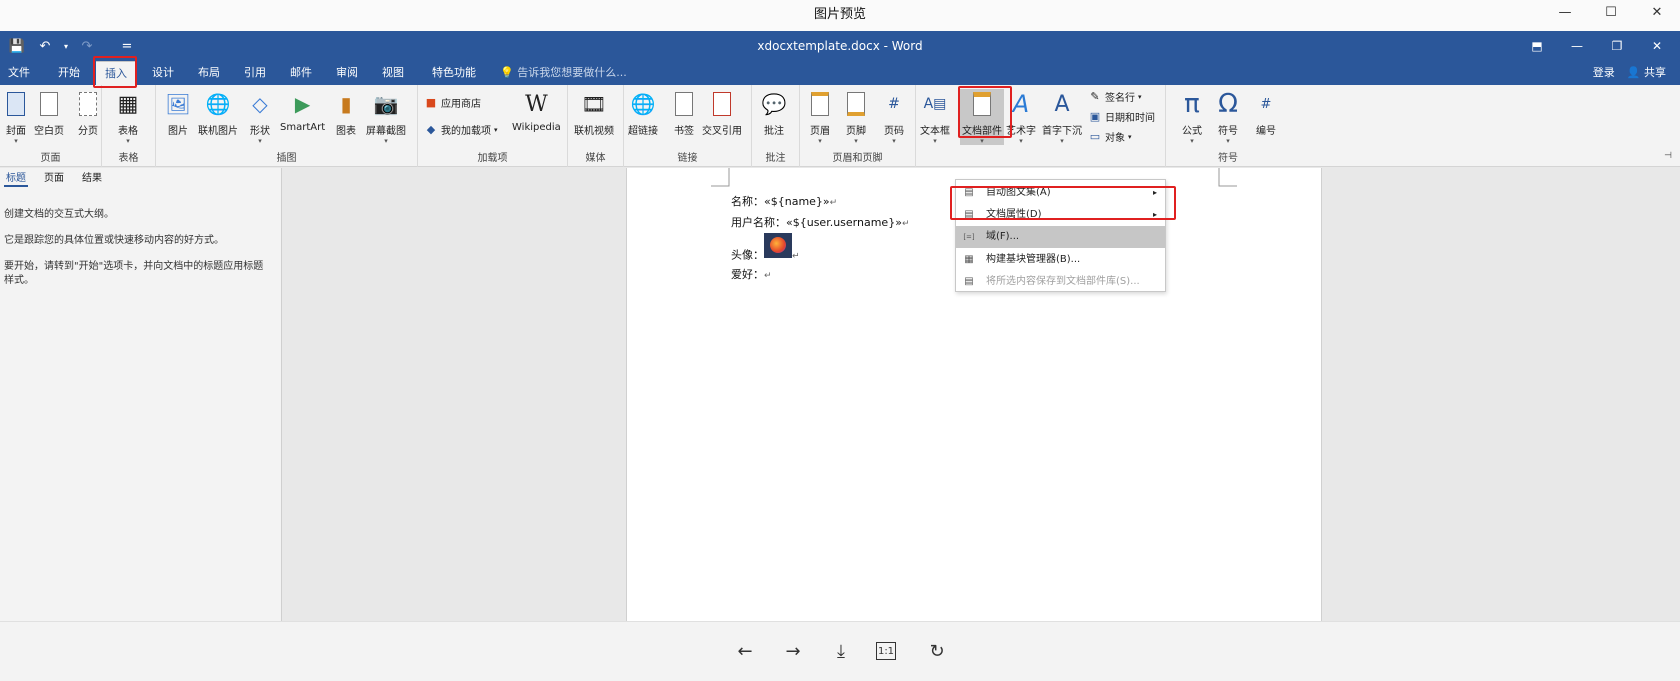 The height and width of the screenshot is (681, 1680). I want to click on group-addins: ■ 应用商店 ◆ 我的加载项 ▾ W Wikipedia 加载项, so click(493, 126).